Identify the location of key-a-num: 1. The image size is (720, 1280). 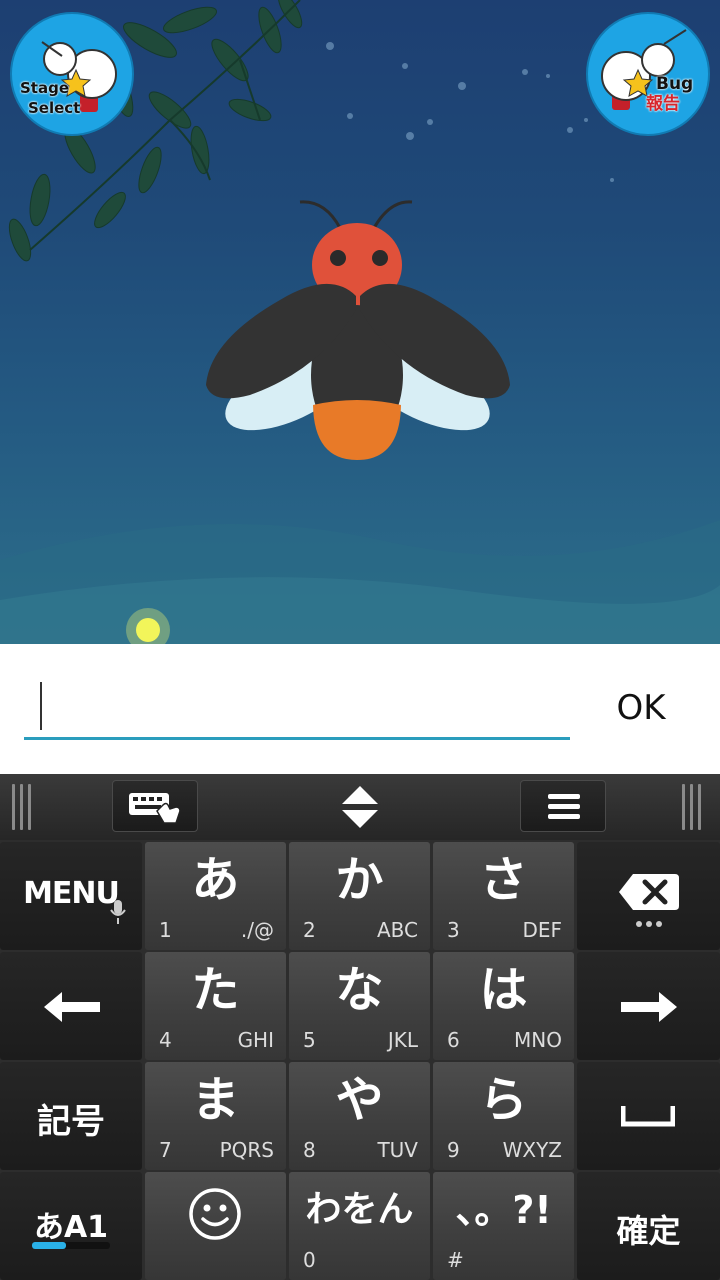
(165, 930).